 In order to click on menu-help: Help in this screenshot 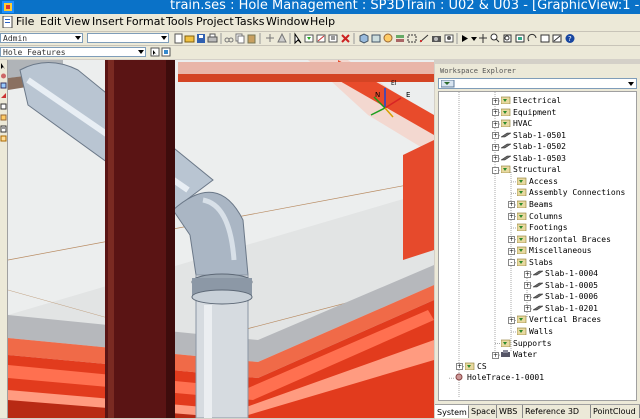, I will do `click(322, 21)`.